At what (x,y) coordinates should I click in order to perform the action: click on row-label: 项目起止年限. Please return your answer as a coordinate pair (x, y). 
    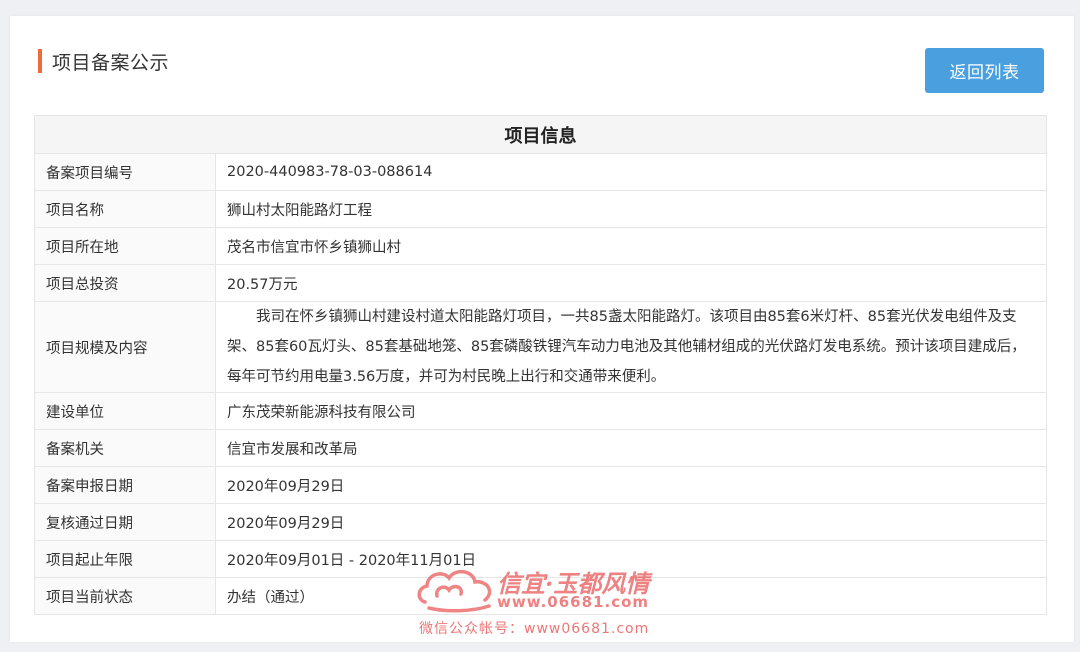
    Looking at the image, I should click on (125, 559).